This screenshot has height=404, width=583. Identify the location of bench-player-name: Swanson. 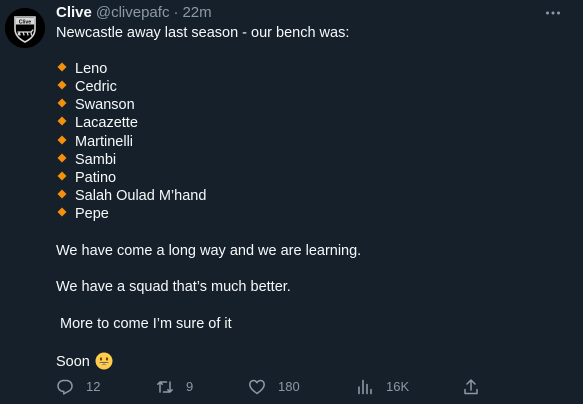
(105, 105).